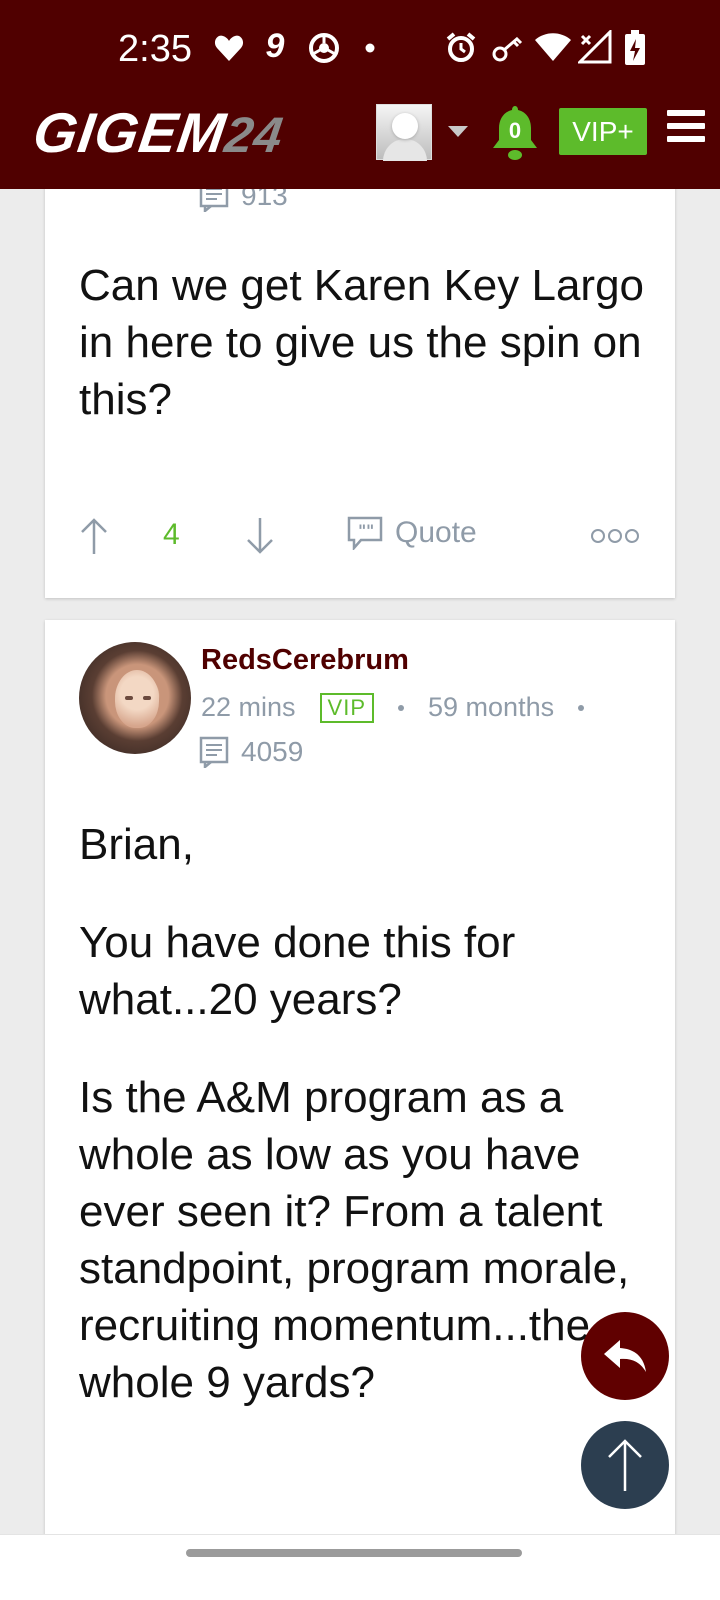 The height and width of the screenshot is (1600, 720). I want to click on logo-number: 24, so click(254, 135).